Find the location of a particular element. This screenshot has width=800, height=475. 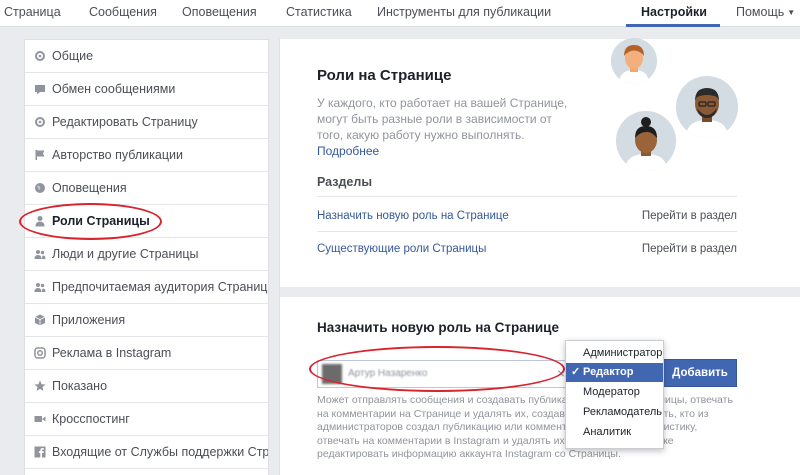

nav-tab-insights: Статистика is located at coordinates (319, 12).